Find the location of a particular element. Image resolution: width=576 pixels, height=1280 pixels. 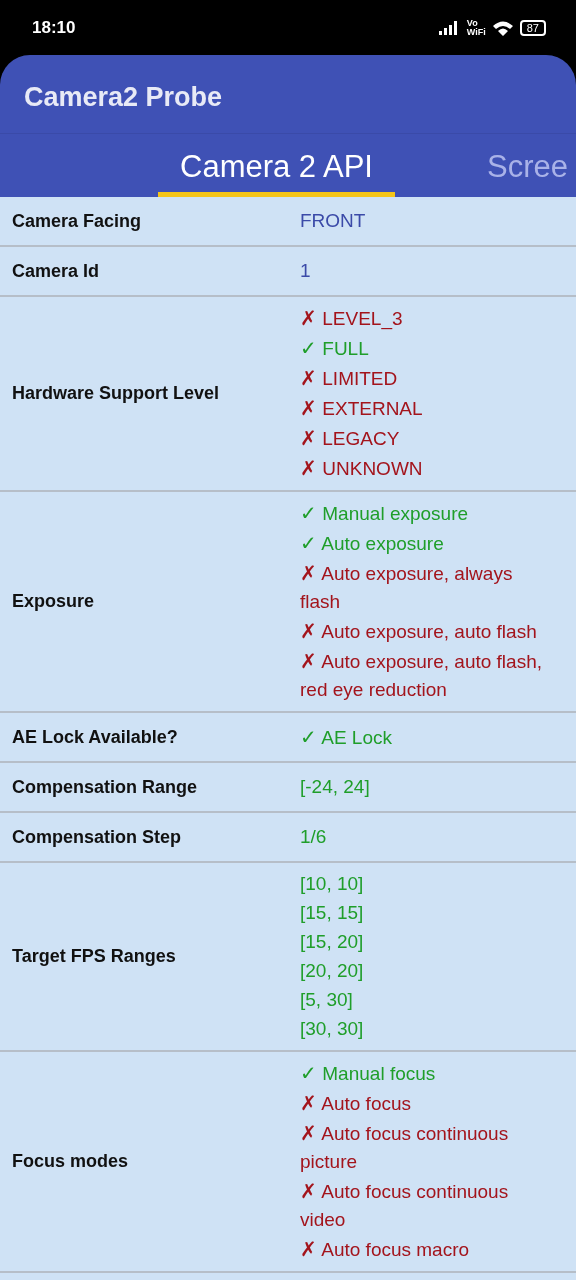

battery-indicator: 87 is located at coordinates (532, 27).